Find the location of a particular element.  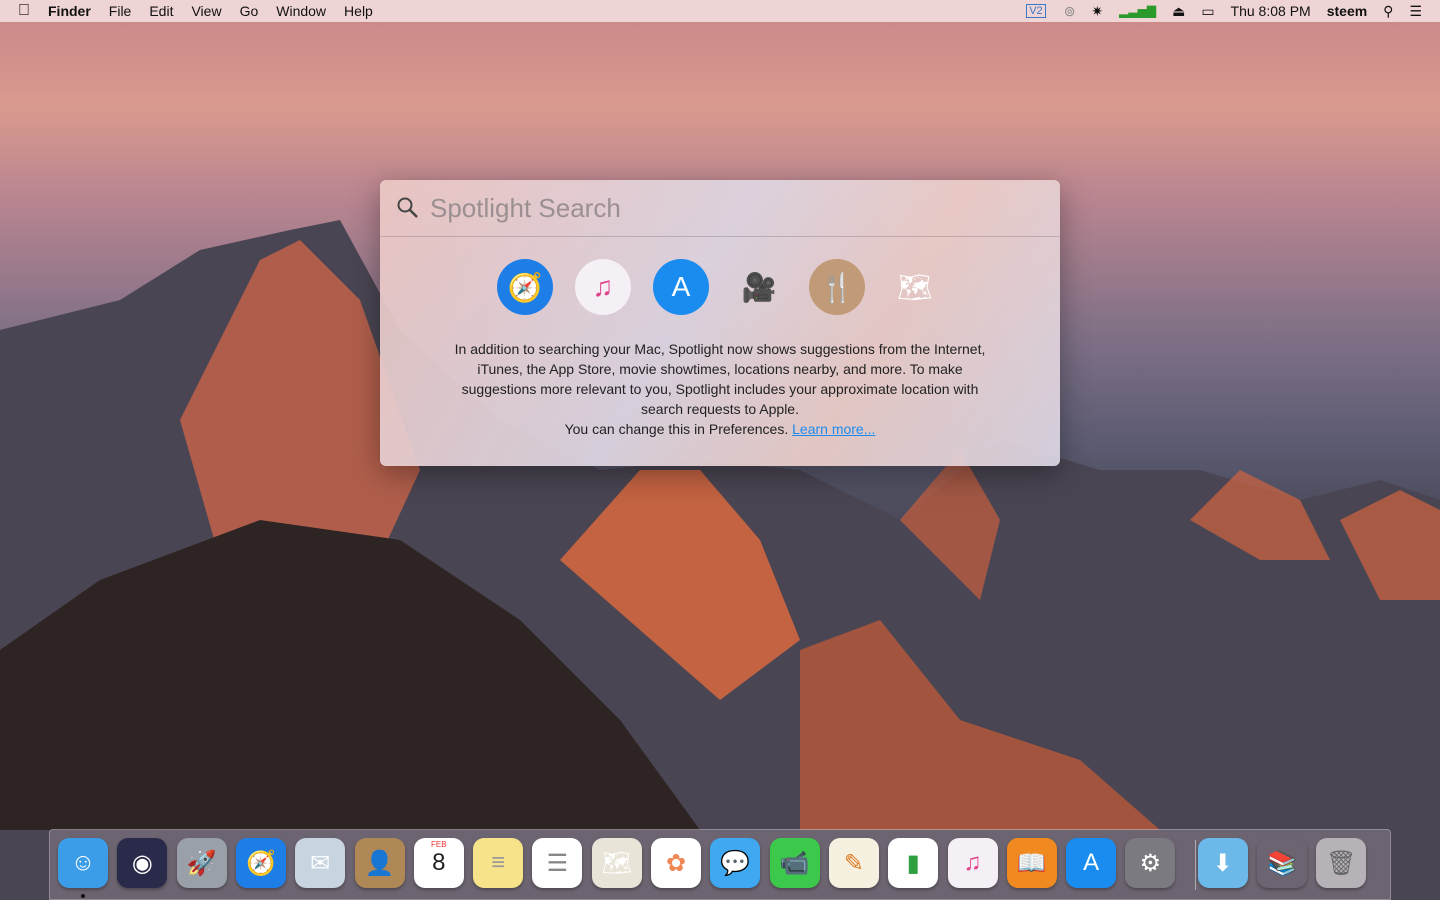

trash-icon: 🗑 is located at coordinates (1341, 863).